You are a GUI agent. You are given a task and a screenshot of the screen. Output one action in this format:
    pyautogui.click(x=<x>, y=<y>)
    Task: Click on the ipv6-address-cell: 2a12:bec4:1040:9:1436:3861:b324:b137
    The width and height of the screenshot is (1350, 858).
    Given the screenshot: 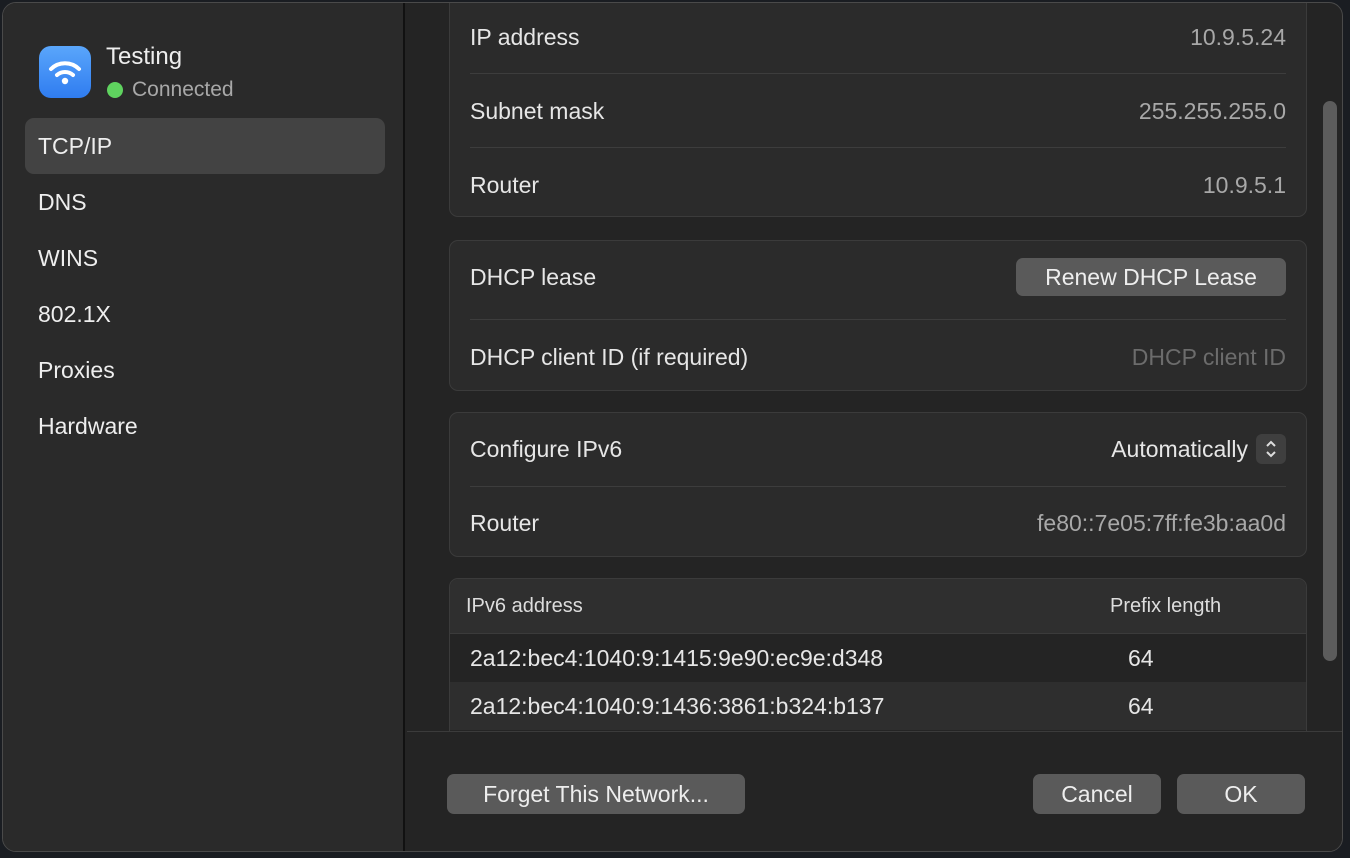 What is the action you would take?
    pyautogui.click(x=677, y=705)
    